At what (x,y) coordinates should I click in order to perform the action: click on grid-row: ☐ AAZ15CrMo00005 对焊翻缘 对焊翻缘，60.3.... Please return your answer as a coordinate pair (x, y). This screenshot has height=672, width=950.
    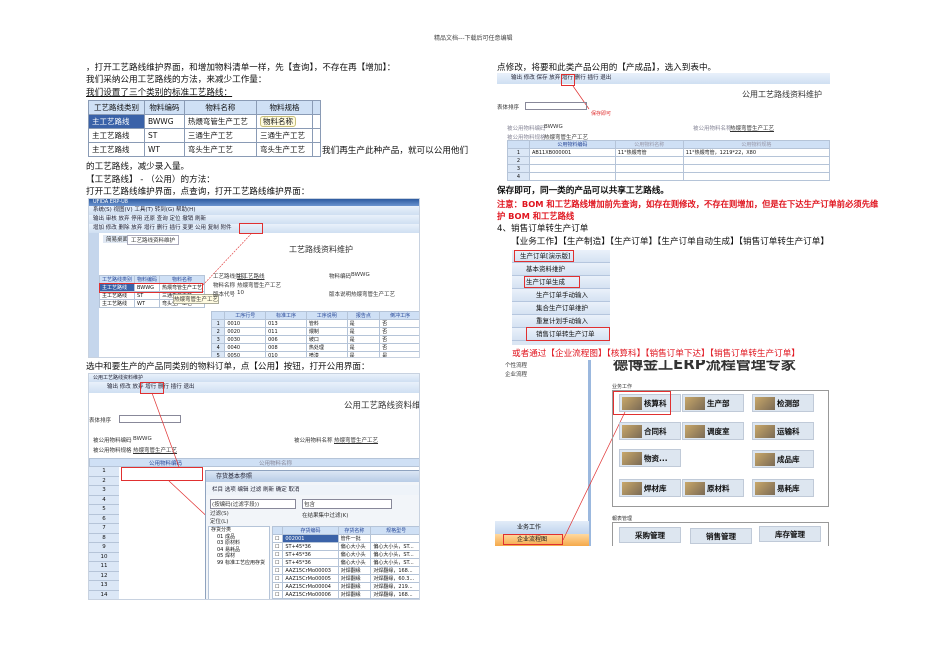
    Looking at the image, I should click on (345, 578).